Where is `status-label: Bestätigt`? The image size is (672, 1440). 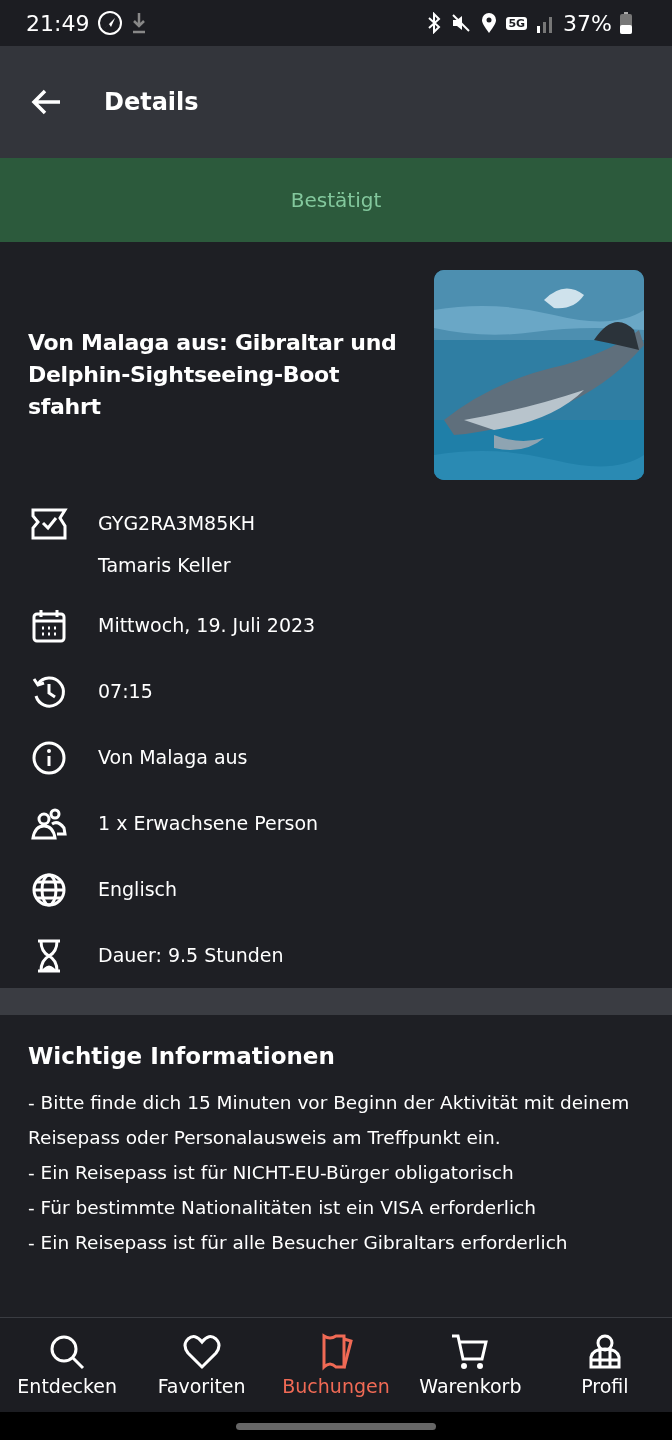 status-label: Bestätigt is located at coordinates (336, 200).